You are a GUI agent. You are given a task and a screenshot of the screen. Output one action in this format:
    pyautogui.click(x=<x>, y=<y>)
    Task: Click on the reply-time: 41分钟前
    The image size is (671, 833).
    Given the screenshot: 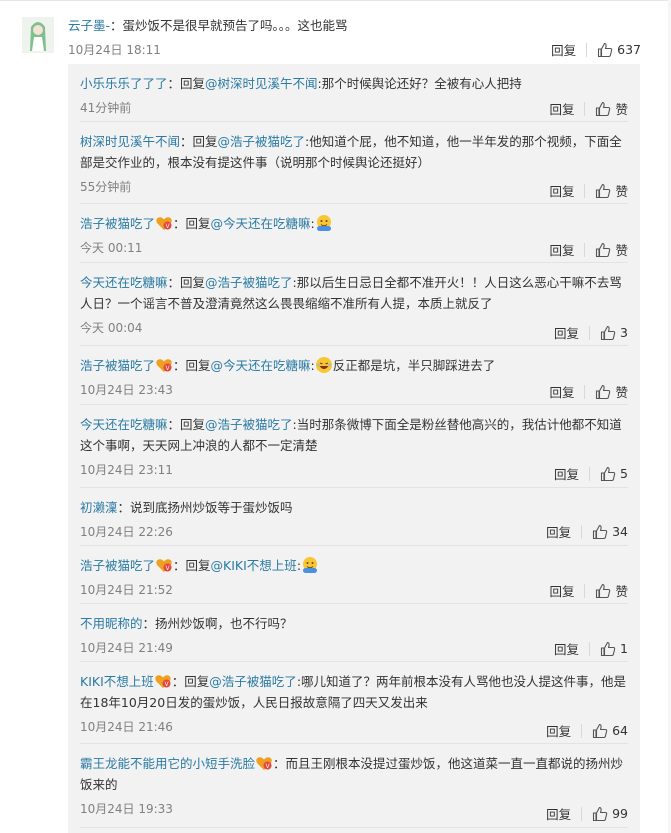 What is the action you would take?
    pyautogui.click(x=106, y=108)
    